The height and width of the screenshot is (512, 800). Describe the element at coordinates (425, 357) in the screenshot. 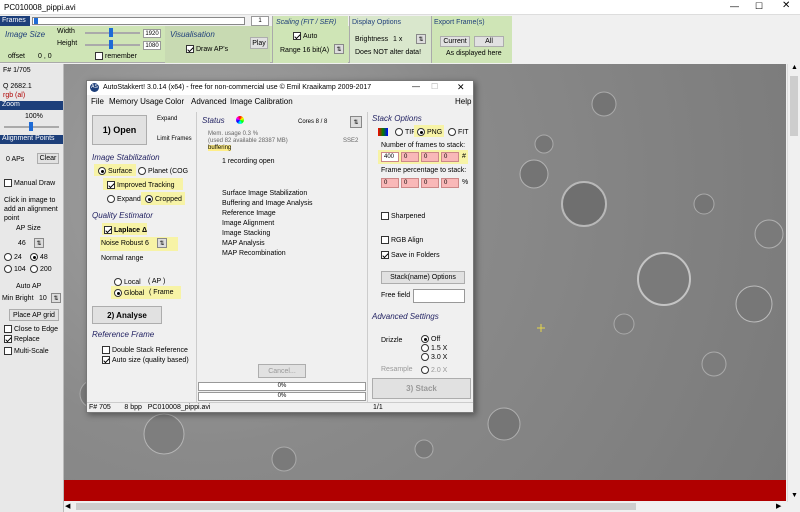

I see `drizzle-30-dot` at that location.